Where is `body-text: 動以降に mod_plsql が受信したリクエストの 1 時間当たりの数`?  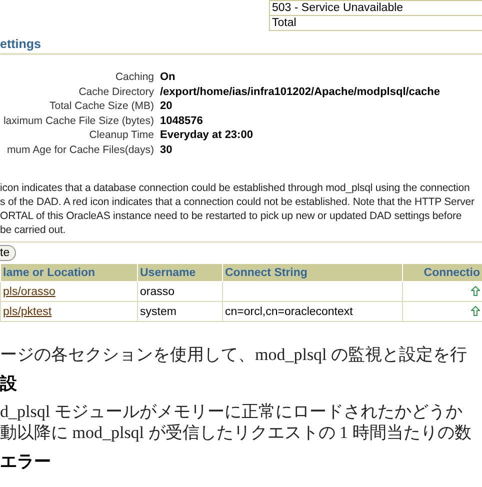 body-text: 動以降に mod_plsql が受信したリクエストの 1 時間当たりの数 is located at coordinates (236, 432).